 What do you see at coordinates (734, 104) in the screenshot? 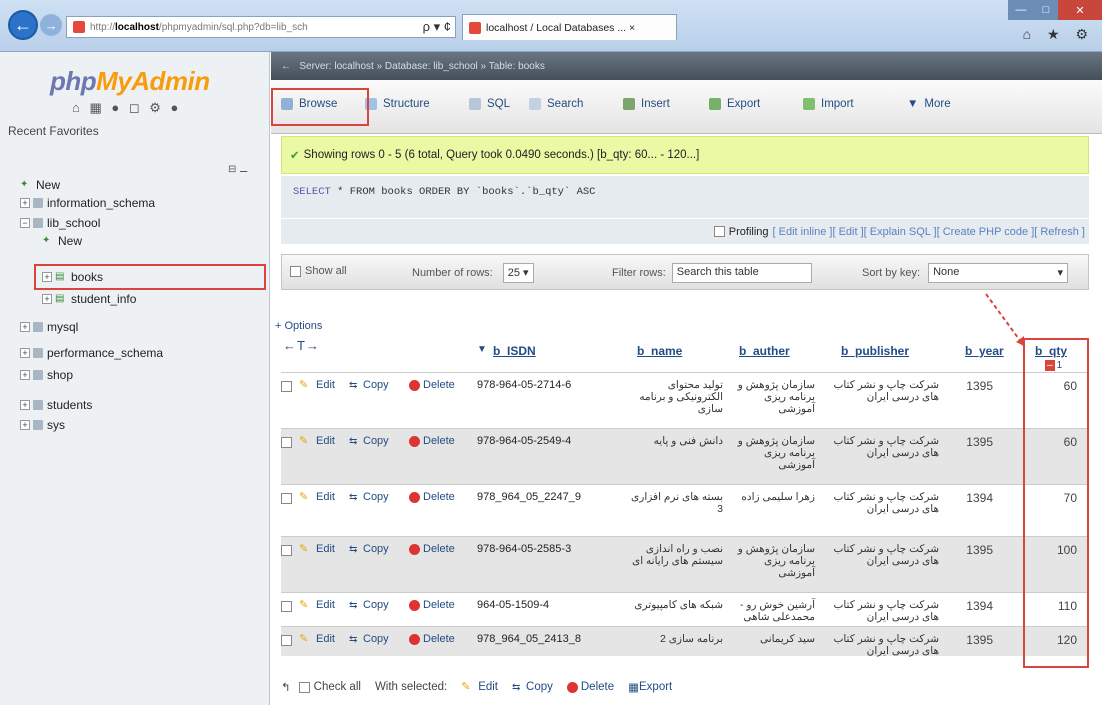
I see `tab-export: Export` at bounding box center [734, 104].